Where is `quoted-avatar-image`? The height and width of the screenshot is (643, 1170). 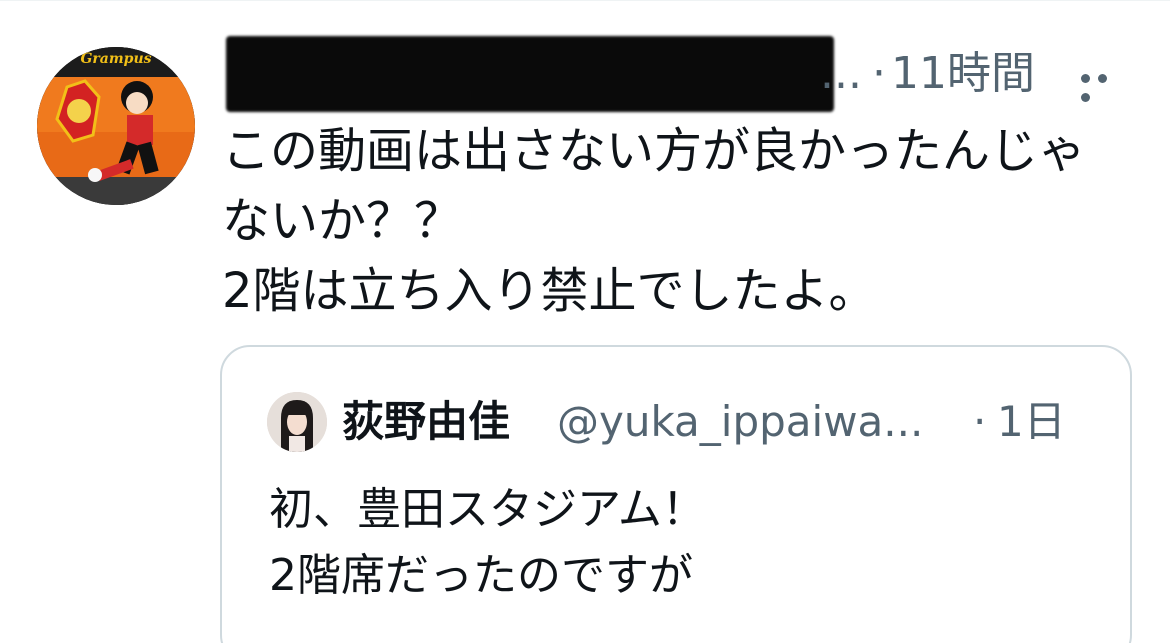
quoted-avatar-image is located at coordinates (297, 422).